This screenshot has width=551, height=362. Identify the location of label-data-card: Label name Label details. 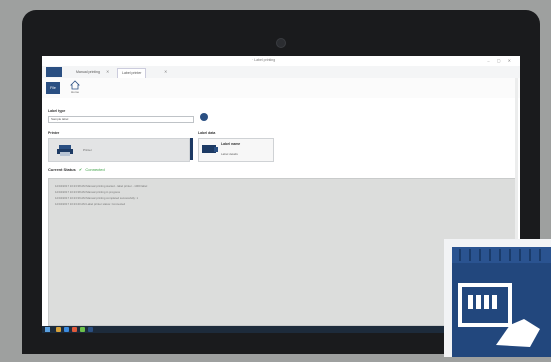
(236, 150).